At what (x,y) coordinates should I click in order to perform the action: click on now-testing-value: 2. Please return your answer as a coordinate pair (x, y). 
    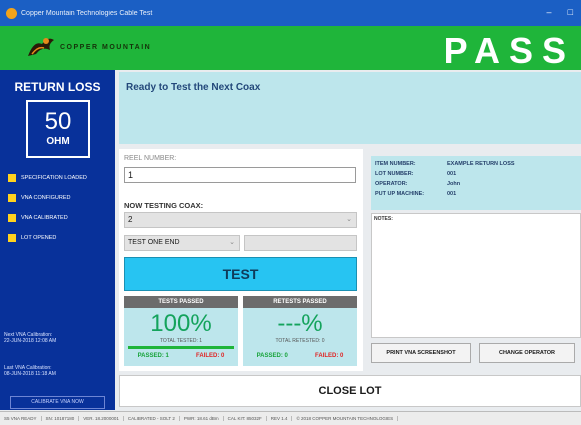
    Looking at the image, I should click on (130, 219).